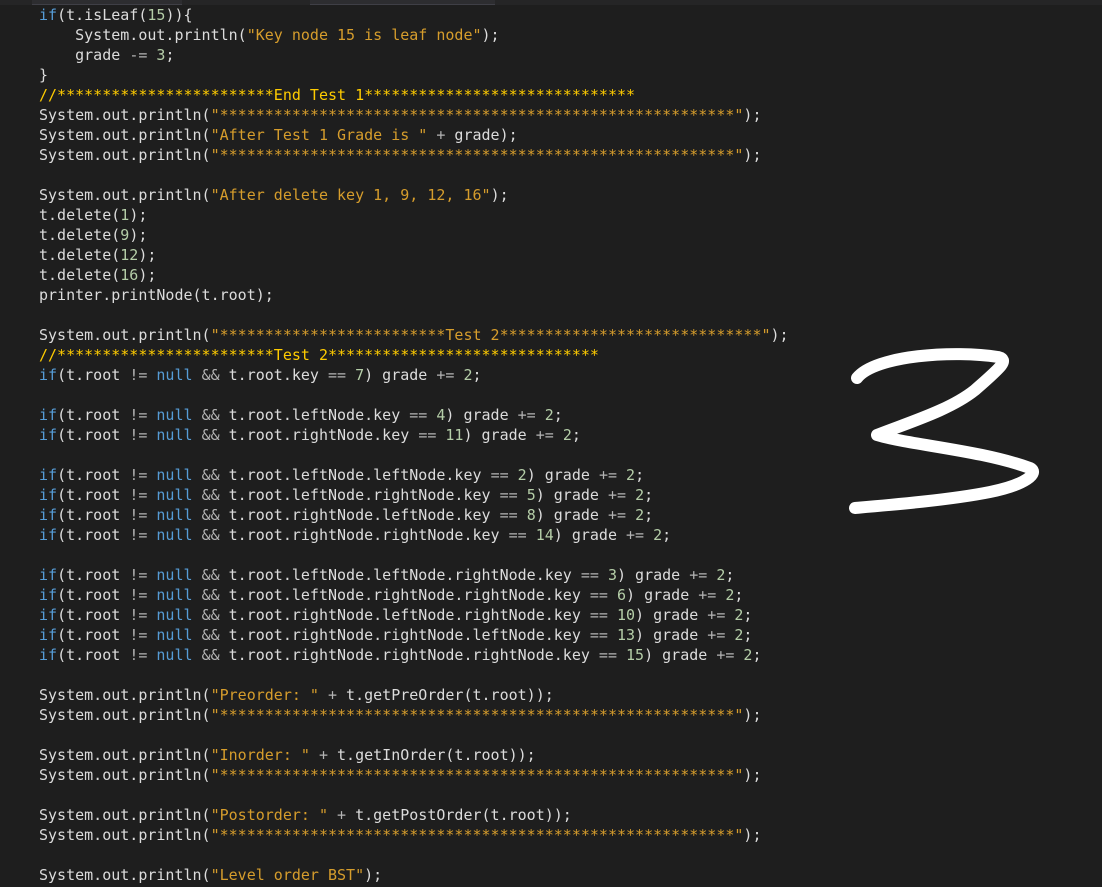  I want to click on code-line: t.delete(9);, so click(93, 235).